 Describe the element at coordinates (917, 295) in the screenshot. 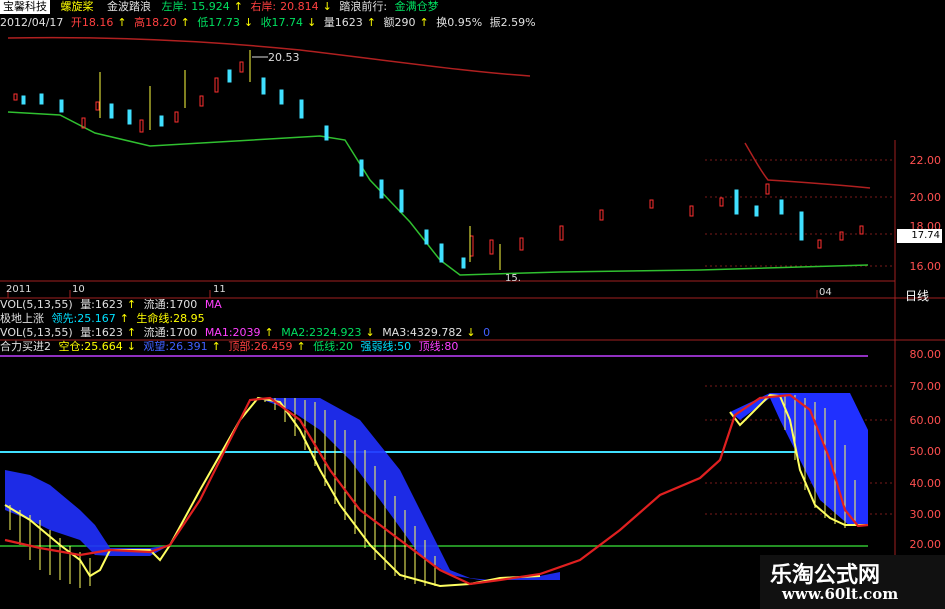

I see `period-label: 日线` at that location.